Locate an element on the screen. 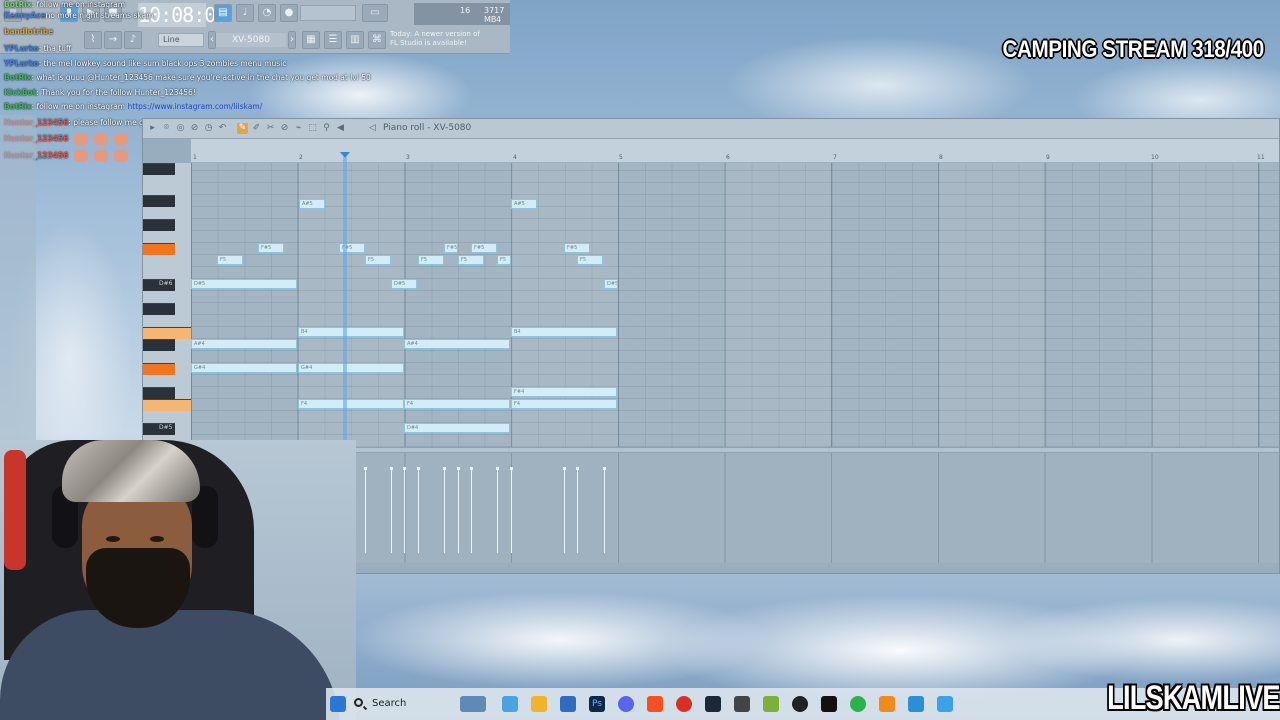 This screenshot has height=720, width=1280. slice-tool-icon: ⌁ is located at coordinates (298, 128).